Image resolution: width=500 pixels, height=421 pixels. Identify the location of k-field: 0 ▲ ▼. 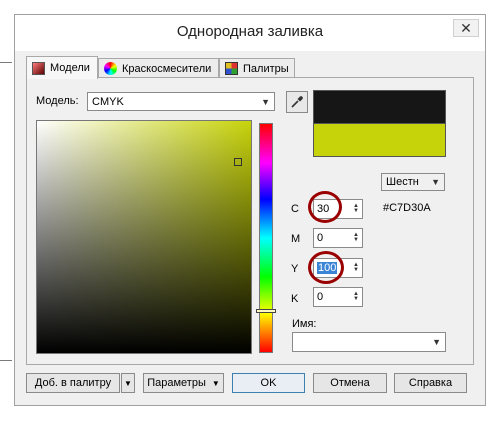
(338, 297).